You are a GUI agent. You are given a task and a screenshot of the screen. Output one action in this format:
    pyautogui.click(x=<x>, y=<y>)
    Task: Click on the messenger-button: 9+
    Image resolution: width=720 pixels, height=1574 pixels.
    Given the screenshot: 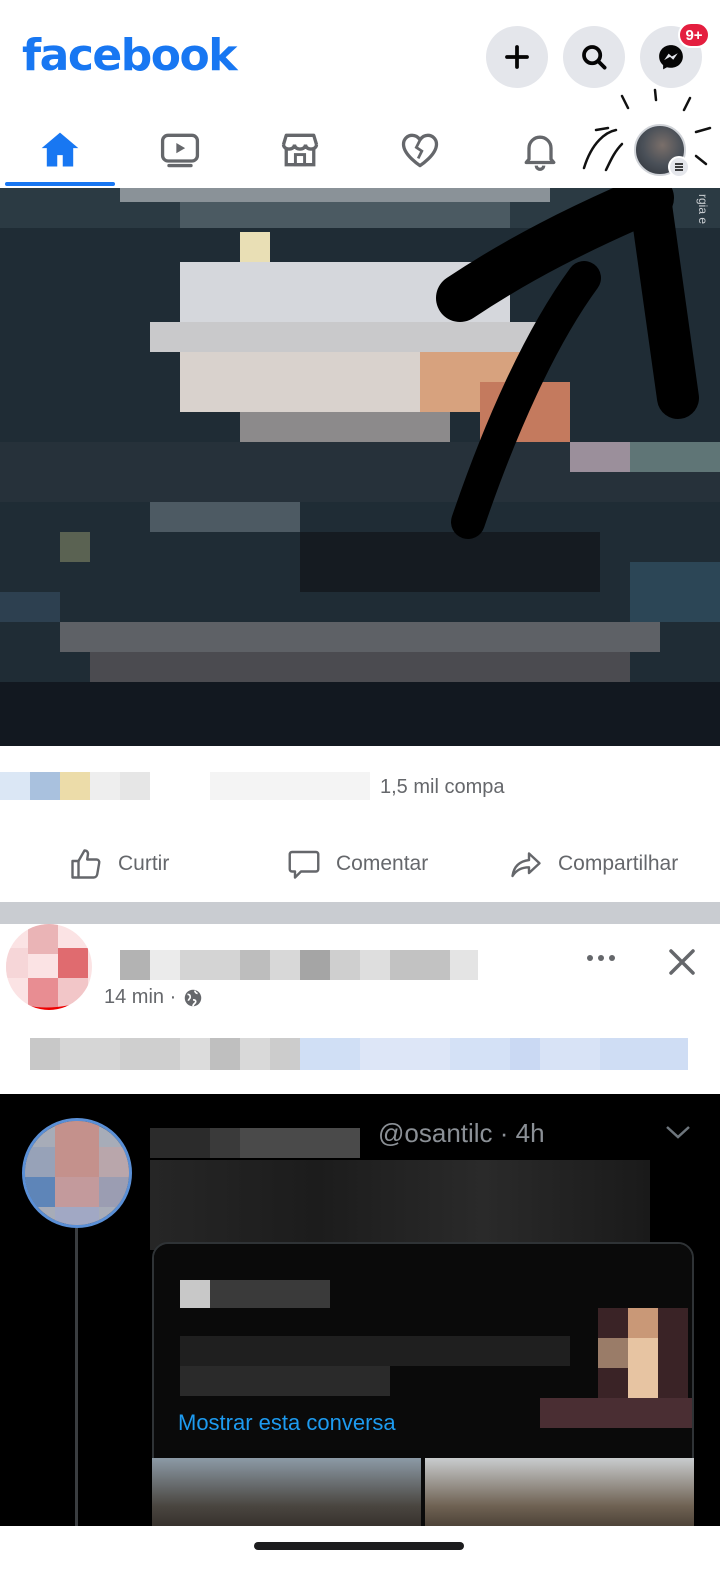 What is the action you would take?
    pyautogui.click(x=675, y=55)
    